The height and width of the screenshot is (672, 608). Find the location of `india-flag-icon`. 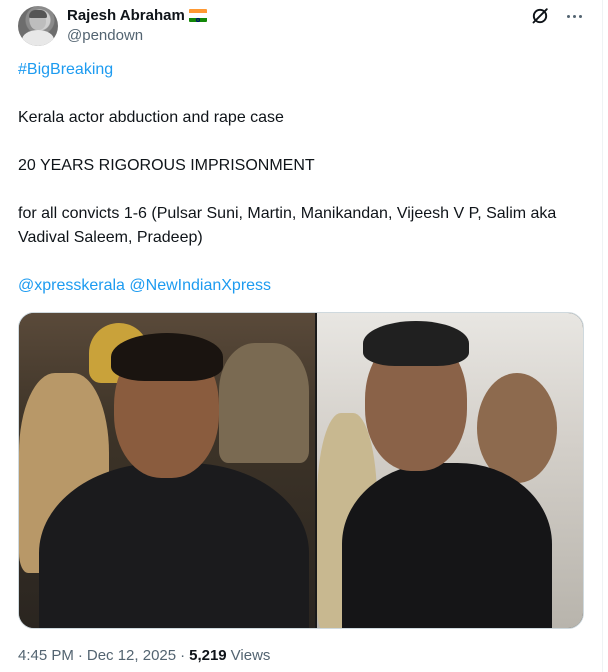

india-flag-icon is located at coordinates (197, 15).